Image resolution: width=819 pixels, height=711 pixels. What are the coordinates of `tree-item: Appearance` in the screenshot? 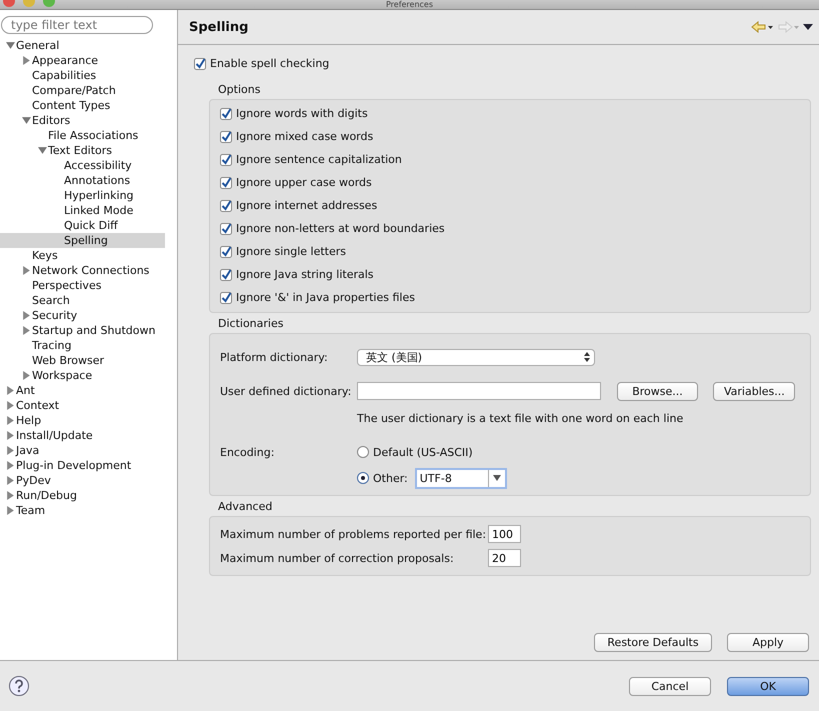 It's located at (82, 60).